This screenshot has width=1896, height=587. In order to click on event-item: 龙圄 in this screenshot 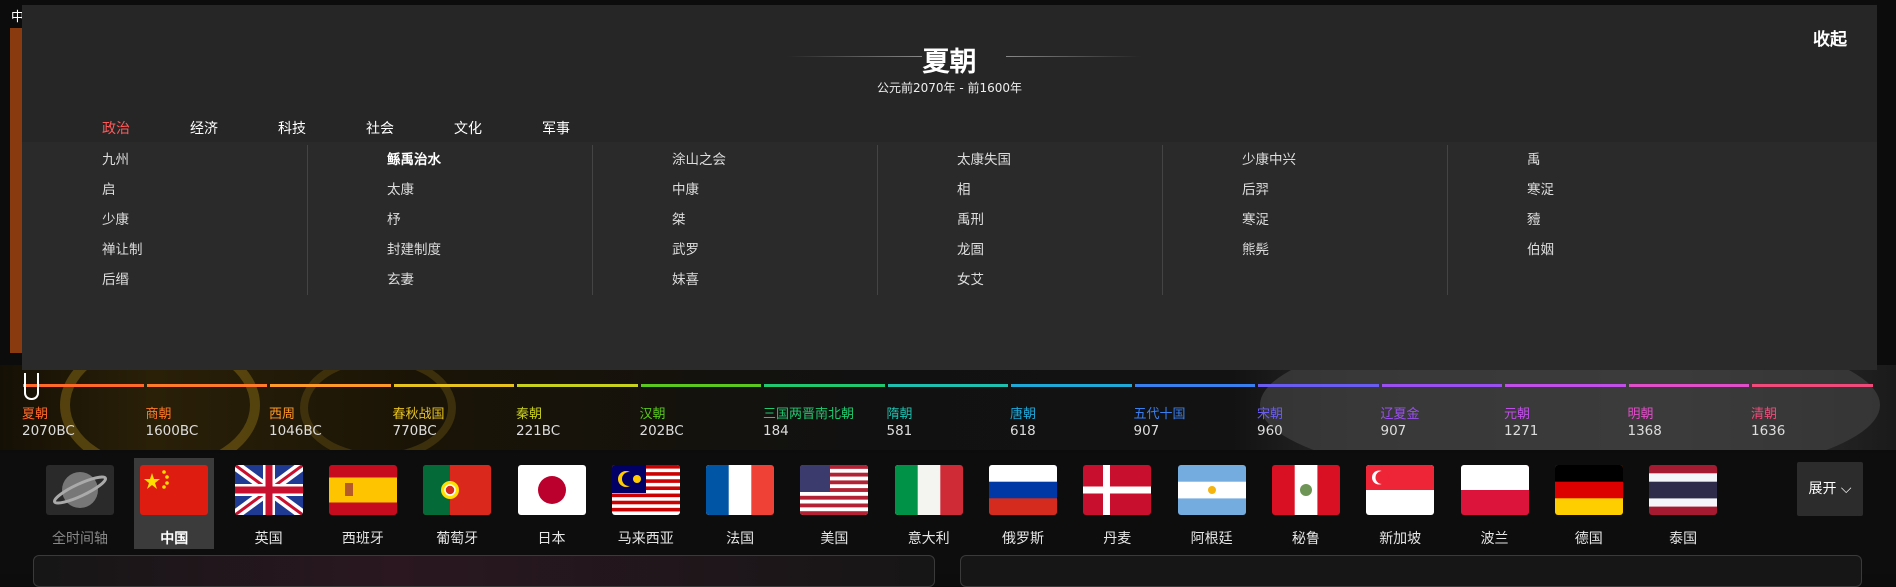, I will do `click(1019, 250)`.